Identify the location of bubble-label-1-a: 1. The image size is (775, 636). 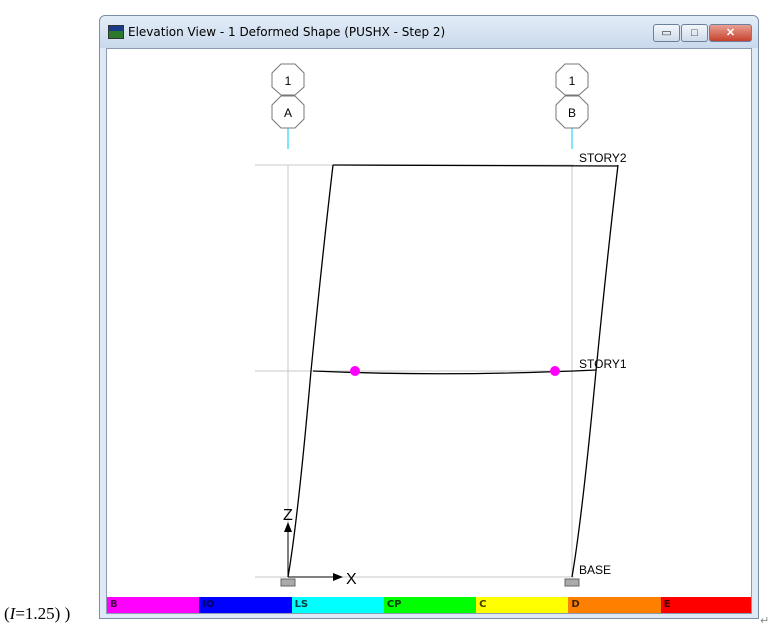
(288, 81).